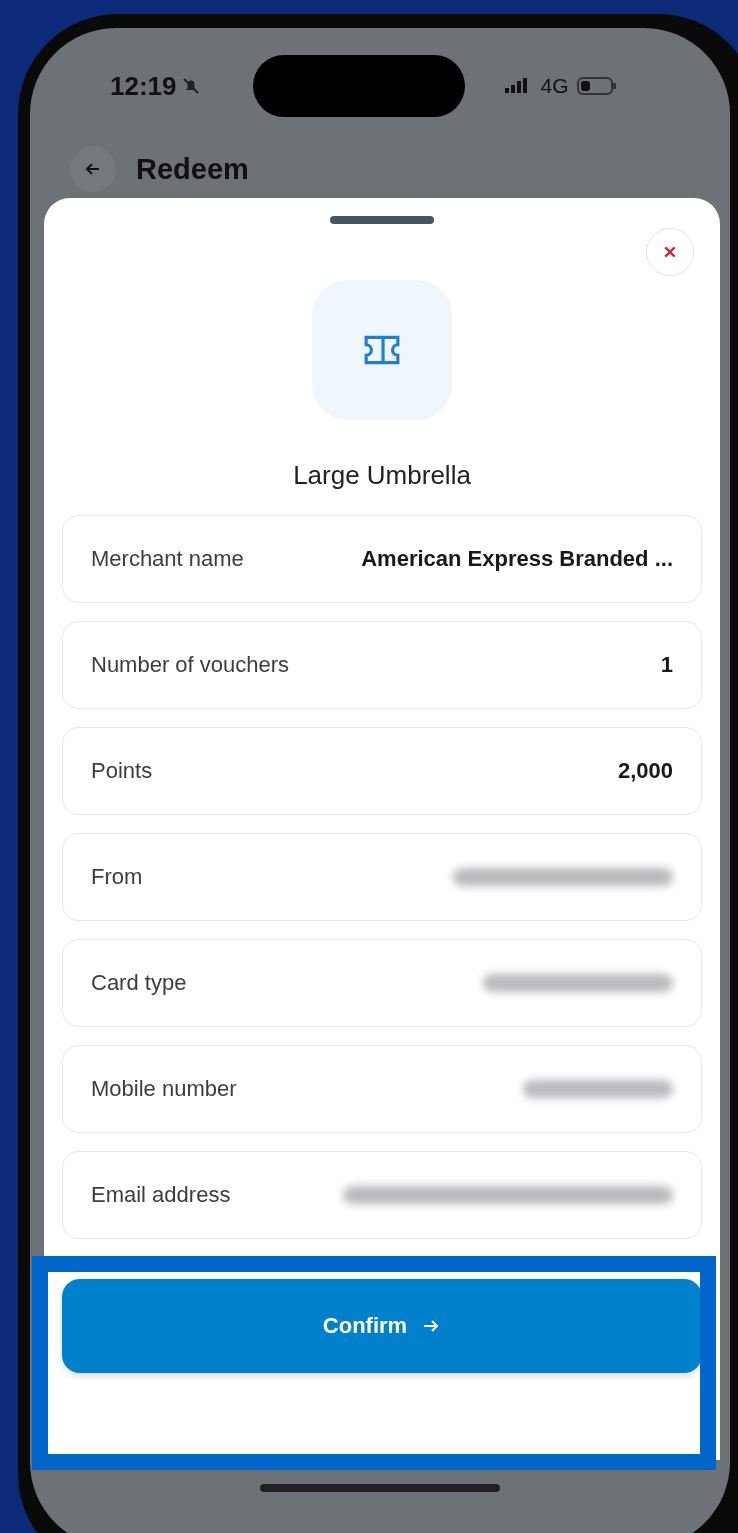  What do you see at coordinates (161, 1195) in the screenshot?
I see `detail-label: Email address` at bounding box center [161, 1195].